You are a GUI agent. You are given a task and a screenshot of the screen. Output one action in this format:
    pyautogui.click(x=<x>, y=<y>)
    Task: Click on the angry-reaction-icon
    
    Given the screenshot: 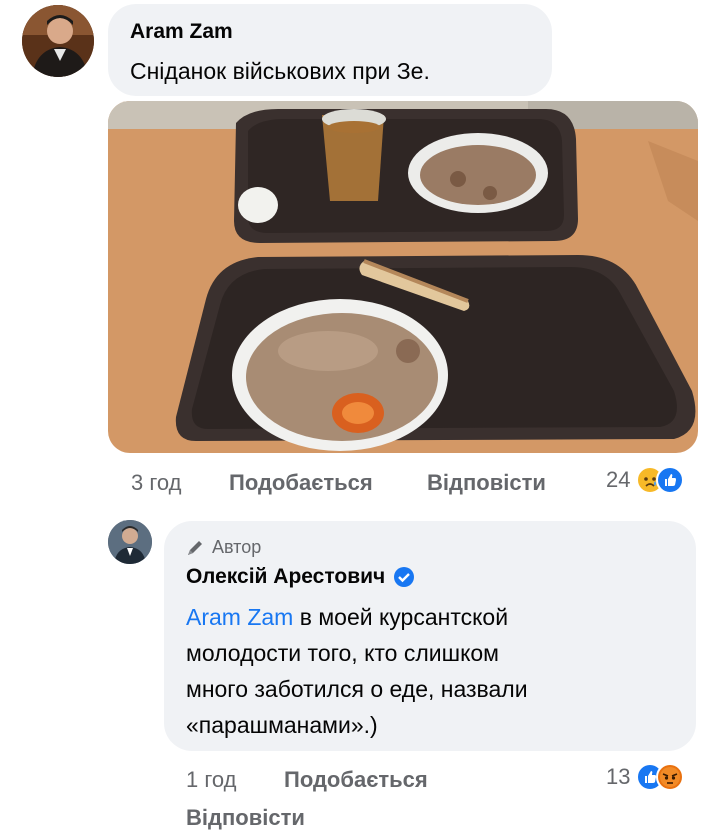 What is the action you would take?
    pyautogui.click(x=670, y=777)
    